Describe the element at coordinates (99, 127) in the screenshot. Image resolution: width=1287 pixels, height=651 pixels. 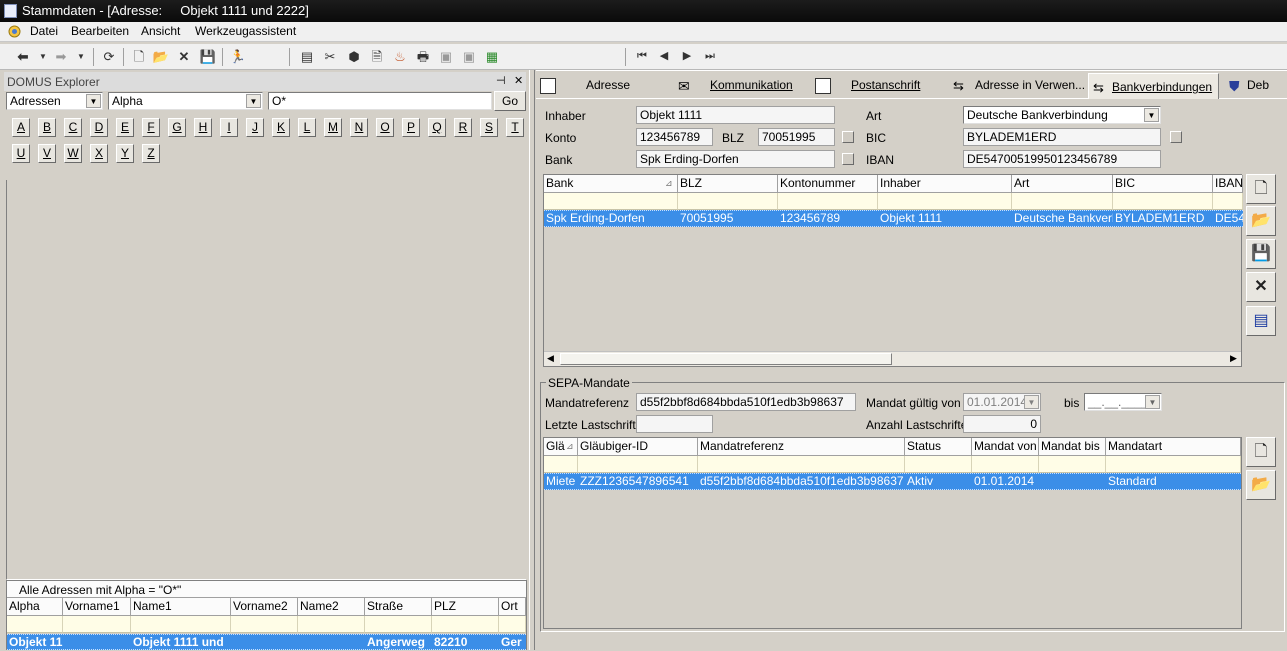
I see `letter-button-d: D` at that location.